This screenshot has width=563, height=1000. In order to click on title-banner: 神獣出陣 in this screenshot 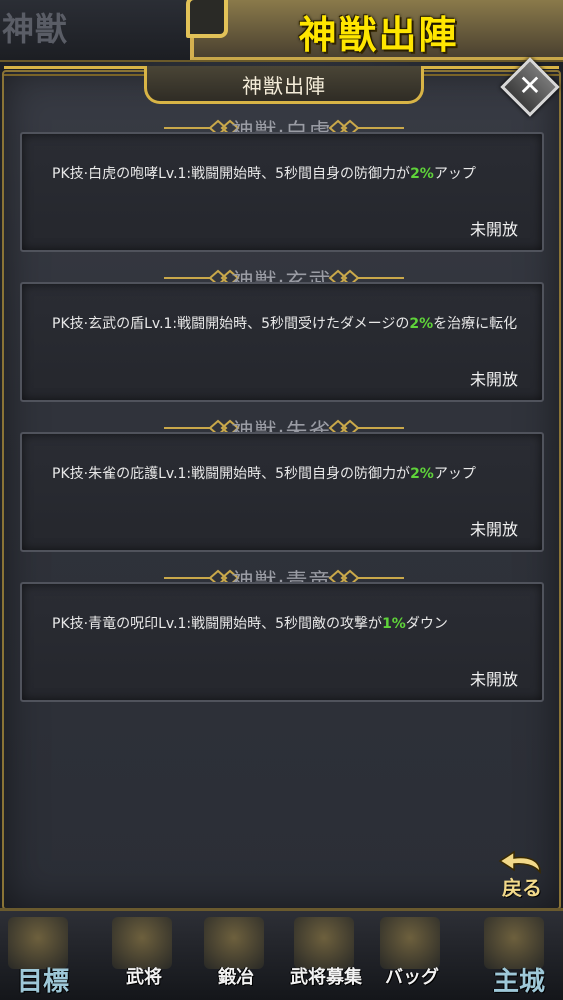, I will do `click(376, 30)`.